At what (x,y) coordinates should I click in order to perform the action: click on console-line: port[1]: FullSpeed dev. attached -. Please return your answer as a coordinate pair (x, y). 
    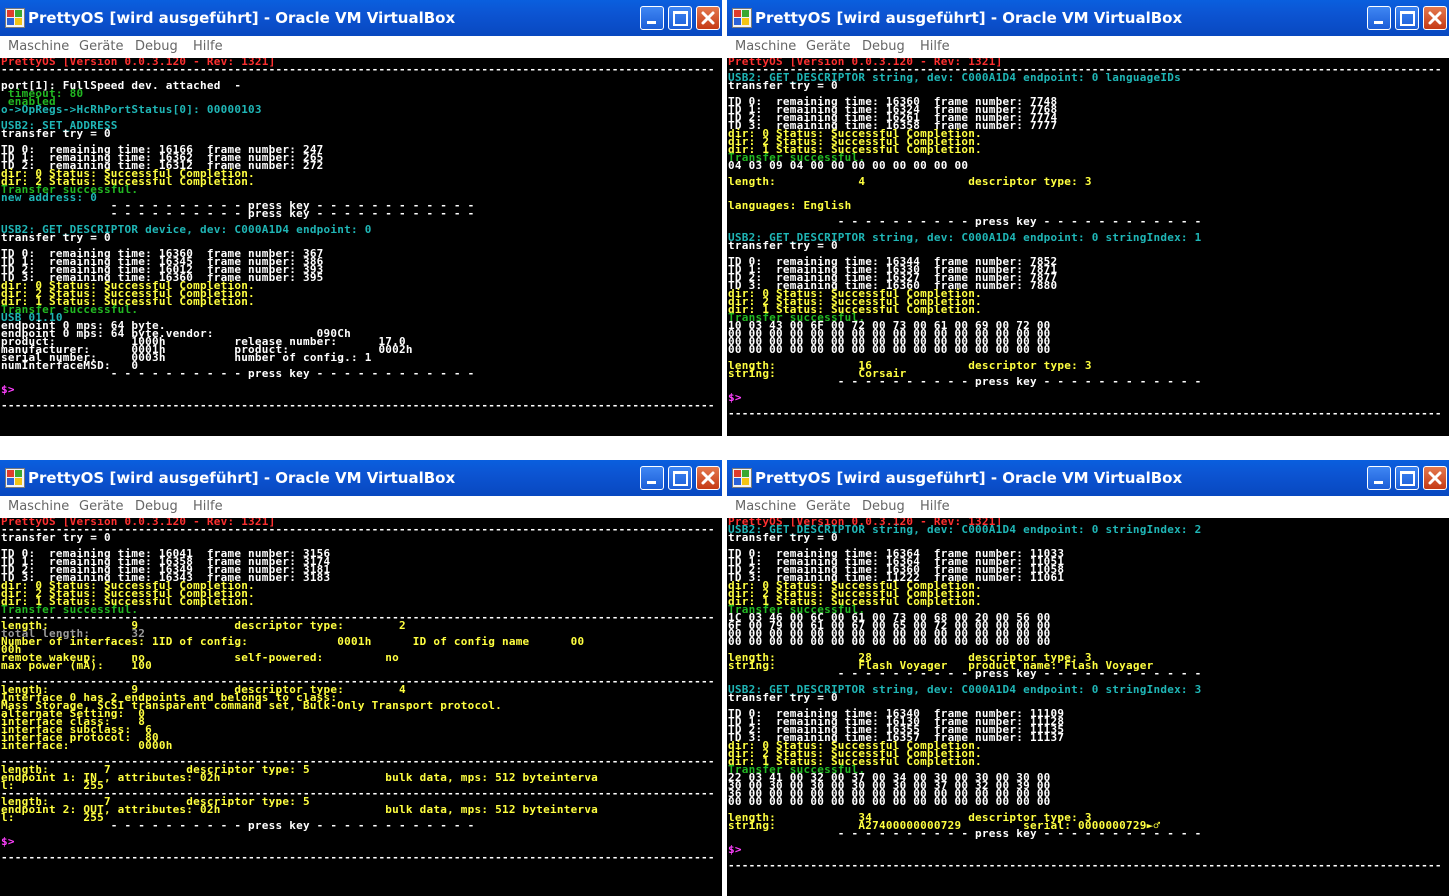
    Looking at the image, I should click on (121, 85).